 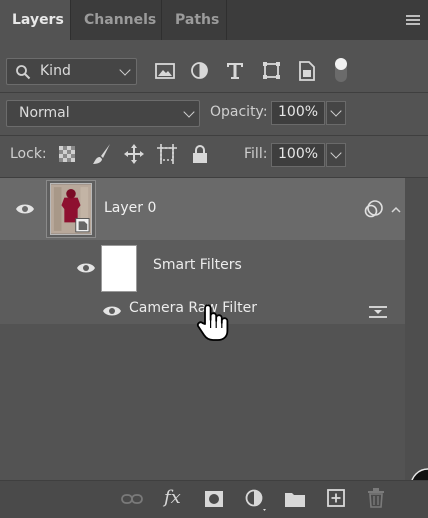 I want to click on camera-raw-filter-label: Camera Raw Filter, so click(x=193, y=308).